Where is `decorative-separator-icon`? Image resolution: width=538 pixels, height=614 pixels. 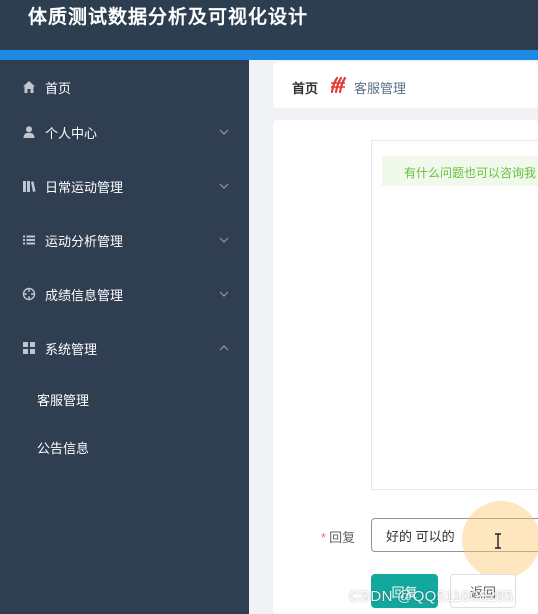
decorative-separator-icon is located at coordinates (338, 85).